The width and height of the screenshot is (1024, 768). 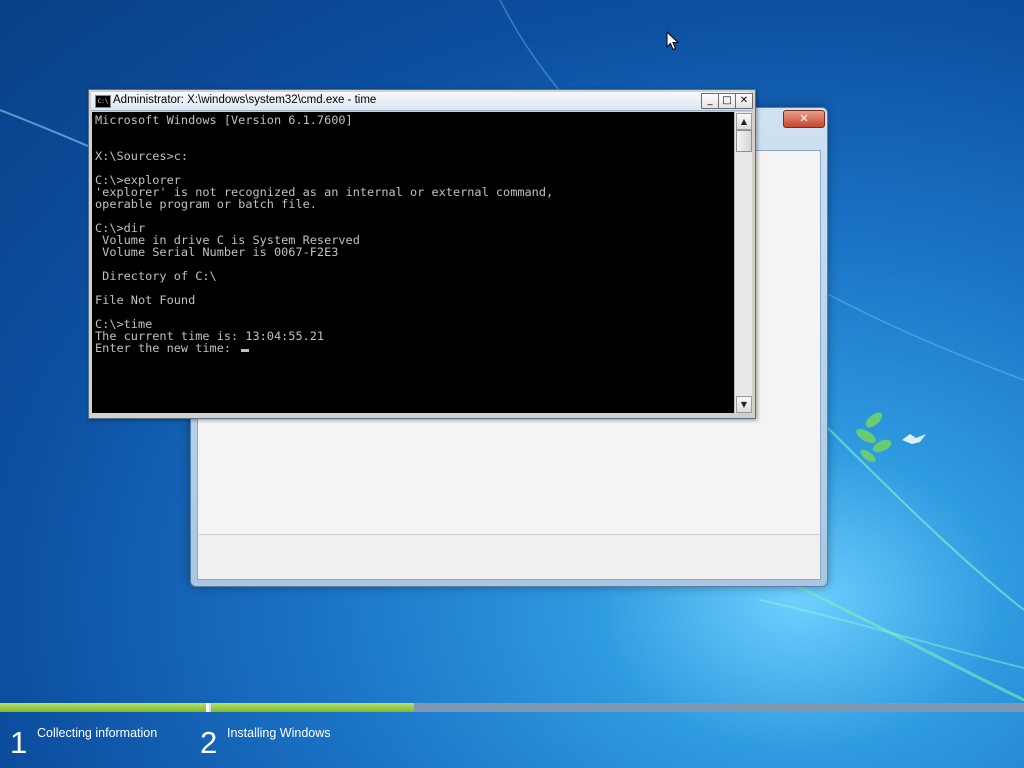 I want to click on console-line: Volume Serial Number is 0067-F2E3, so click(x=217, y=252).